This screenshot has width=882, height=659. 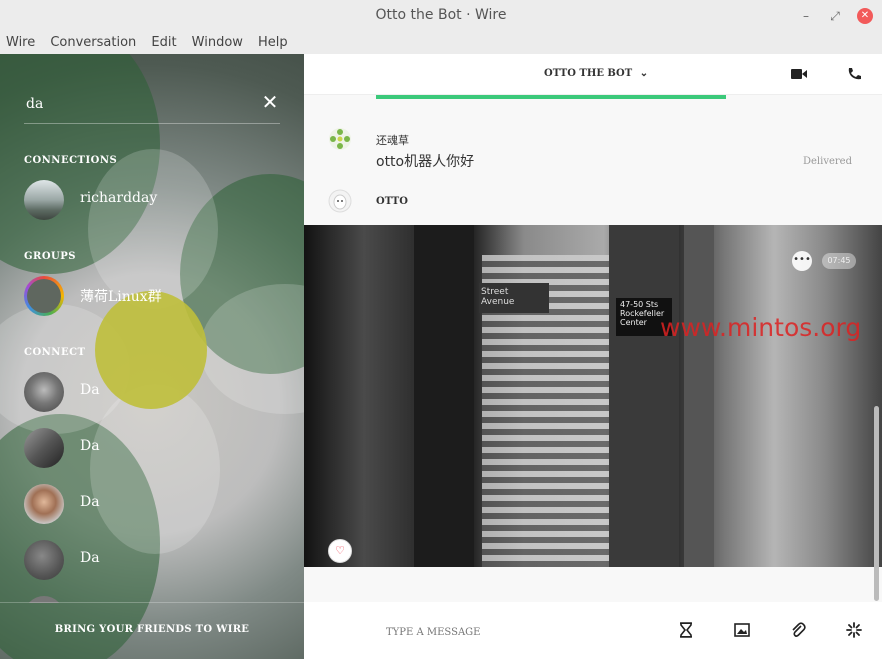 I want to click on photo-watermark: www.mintos.org, so click(x=761, y=327).